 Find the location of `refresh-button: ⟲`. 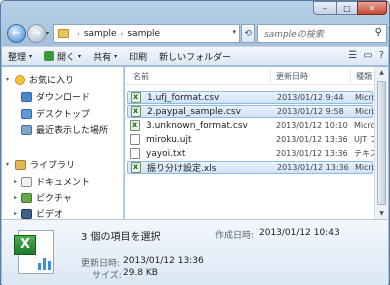

refresh-button: ⟲ is located at coordinates (248, 33).